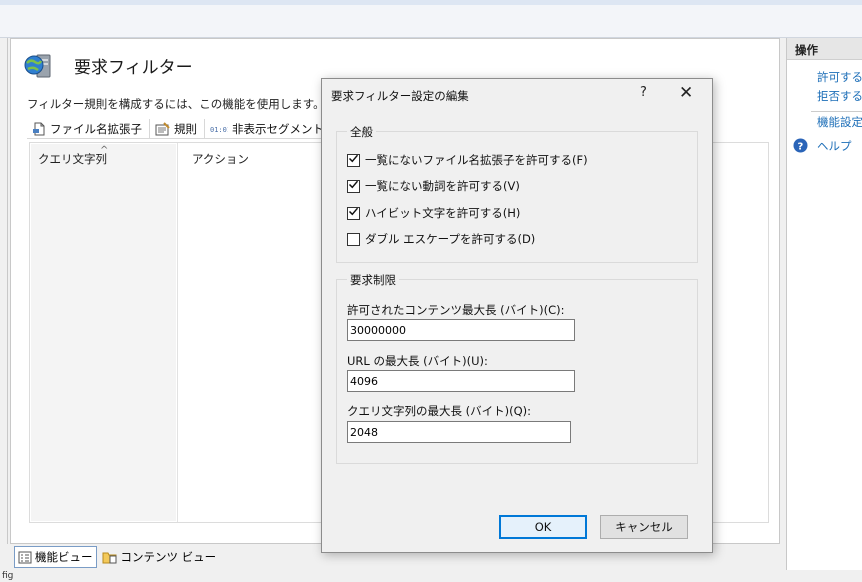 Image resolution: width=862 pixels, height=582 pixels. Describe the element at coordinates (96, 128) in the screenshot. I see `tab-label: ファイル名拡張子` at that location.